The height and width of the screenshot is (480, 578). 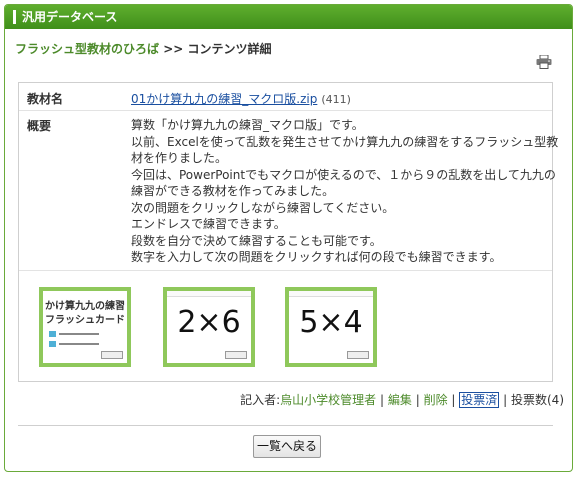 I want to click on summary-line: 段数を自分で決めて練習することも可能です。, so click(x=256, y=240).